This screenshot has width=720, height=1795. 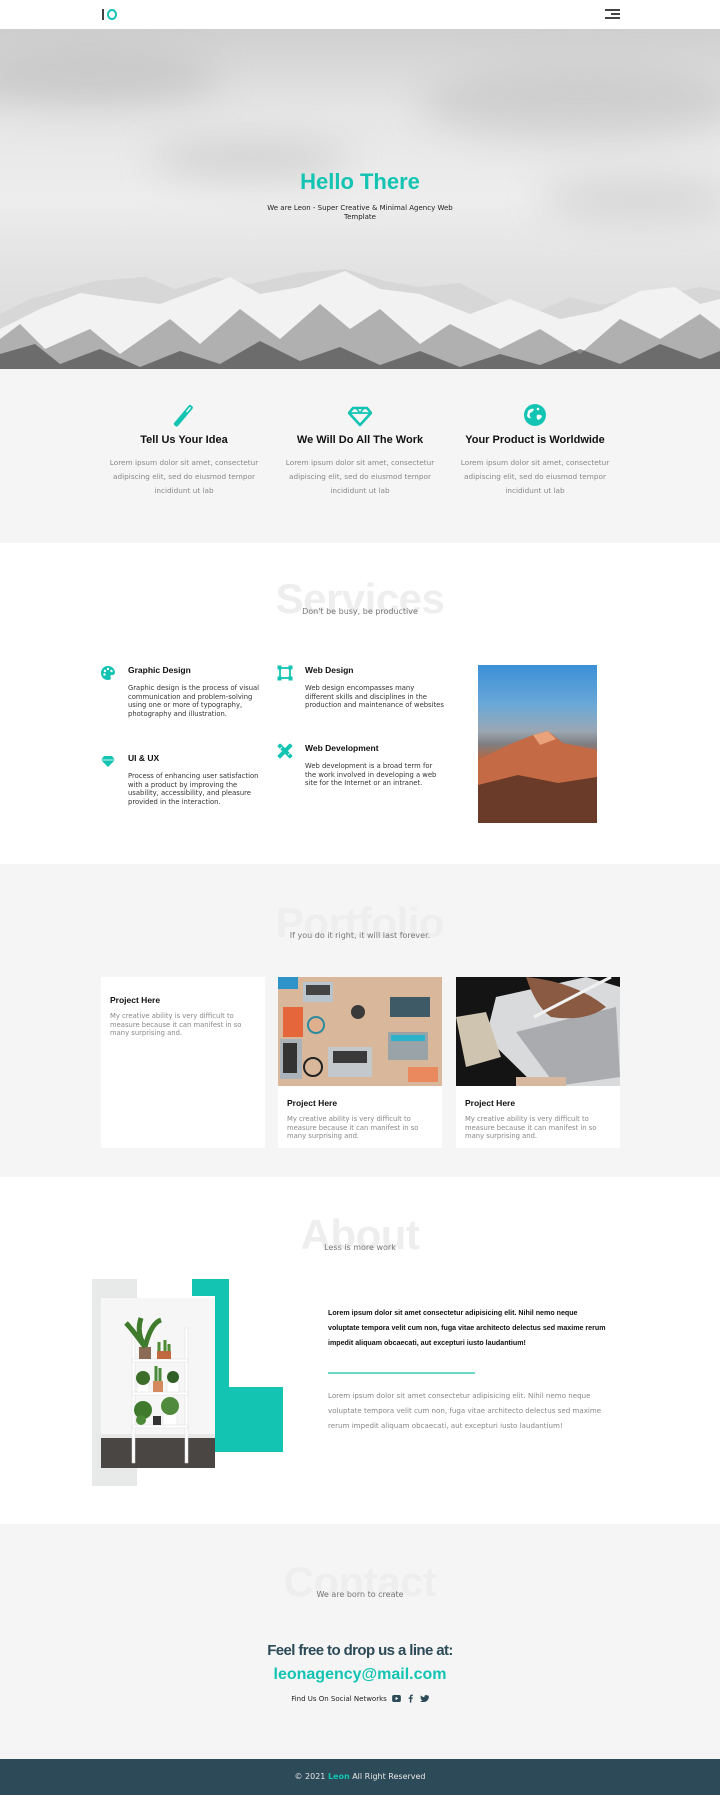 I want to click on facebook-icon, so click(x=410, y=1698).